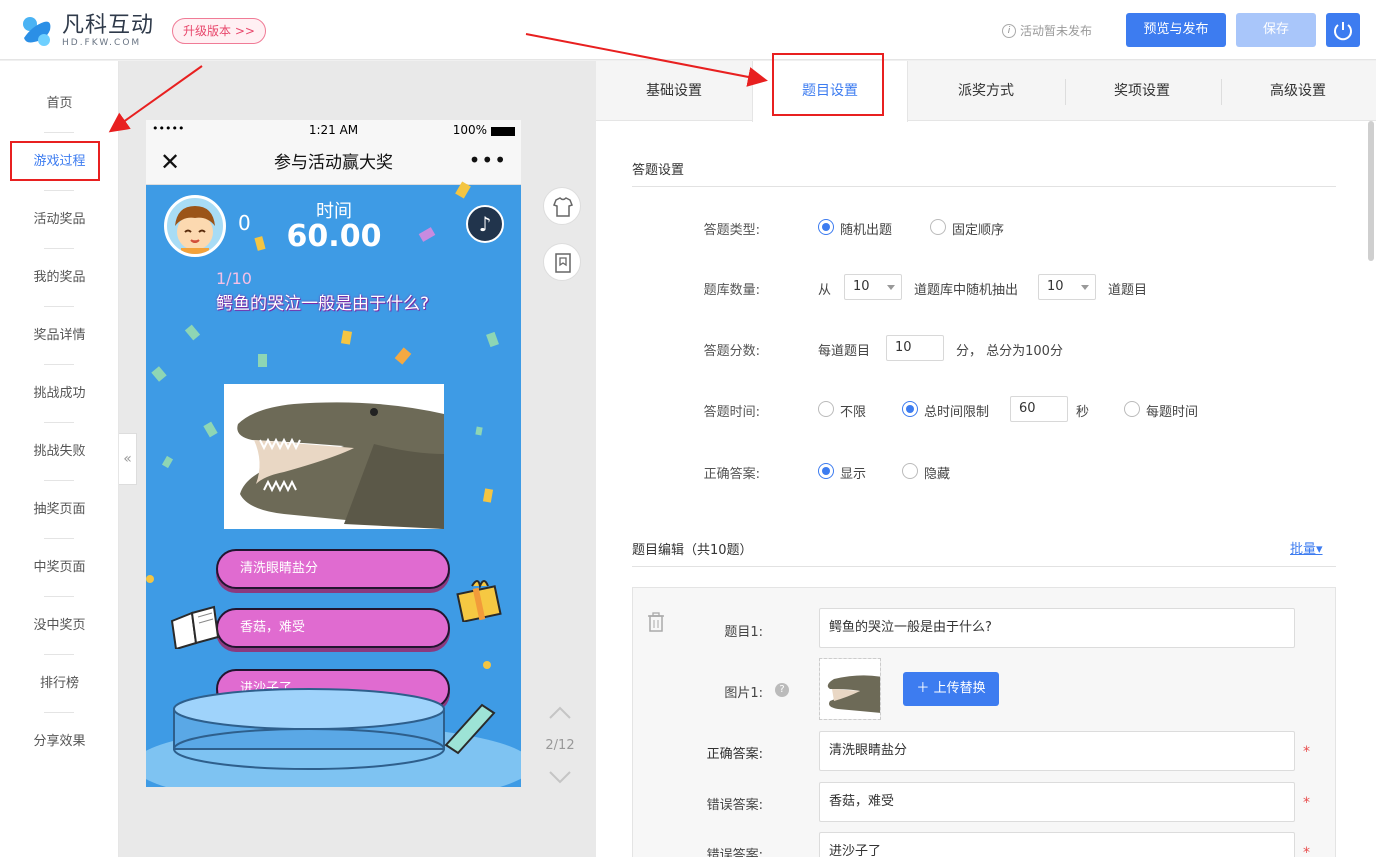 This screenshot has width=1376, height=857. What do you see at coordinates (910, 471) in the screenshot?
I see `radio-hide` at bounding box center [910, 471].